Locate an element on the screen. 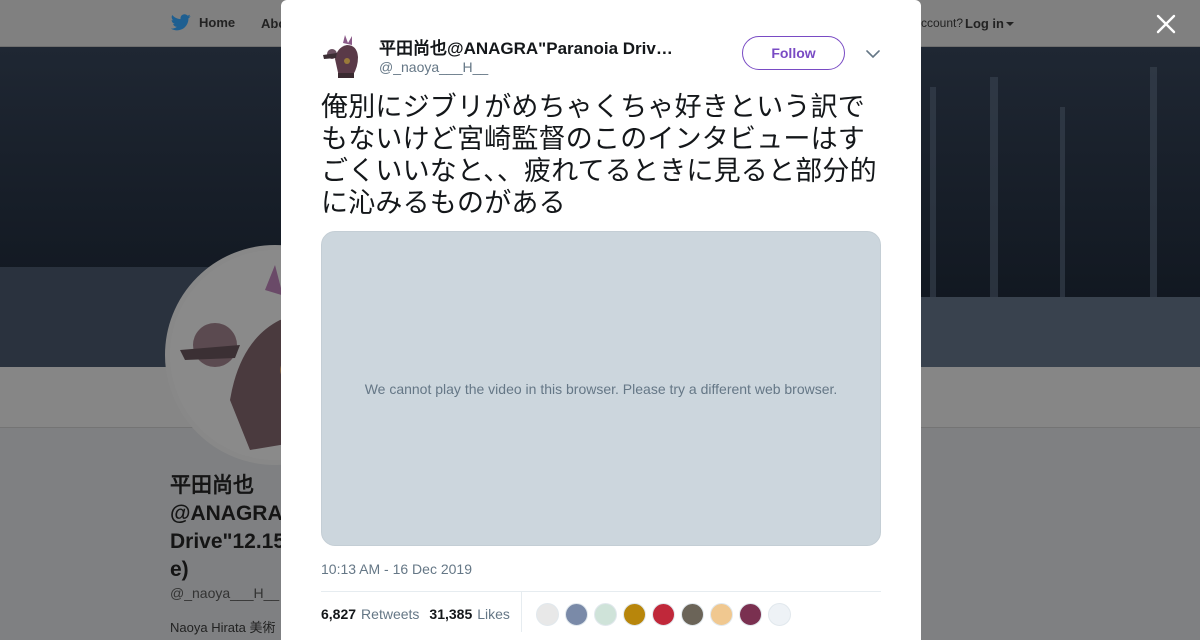 The width and height of the screenshot is (1200, 640). liker-avatars is located at coordinates (663, 614).